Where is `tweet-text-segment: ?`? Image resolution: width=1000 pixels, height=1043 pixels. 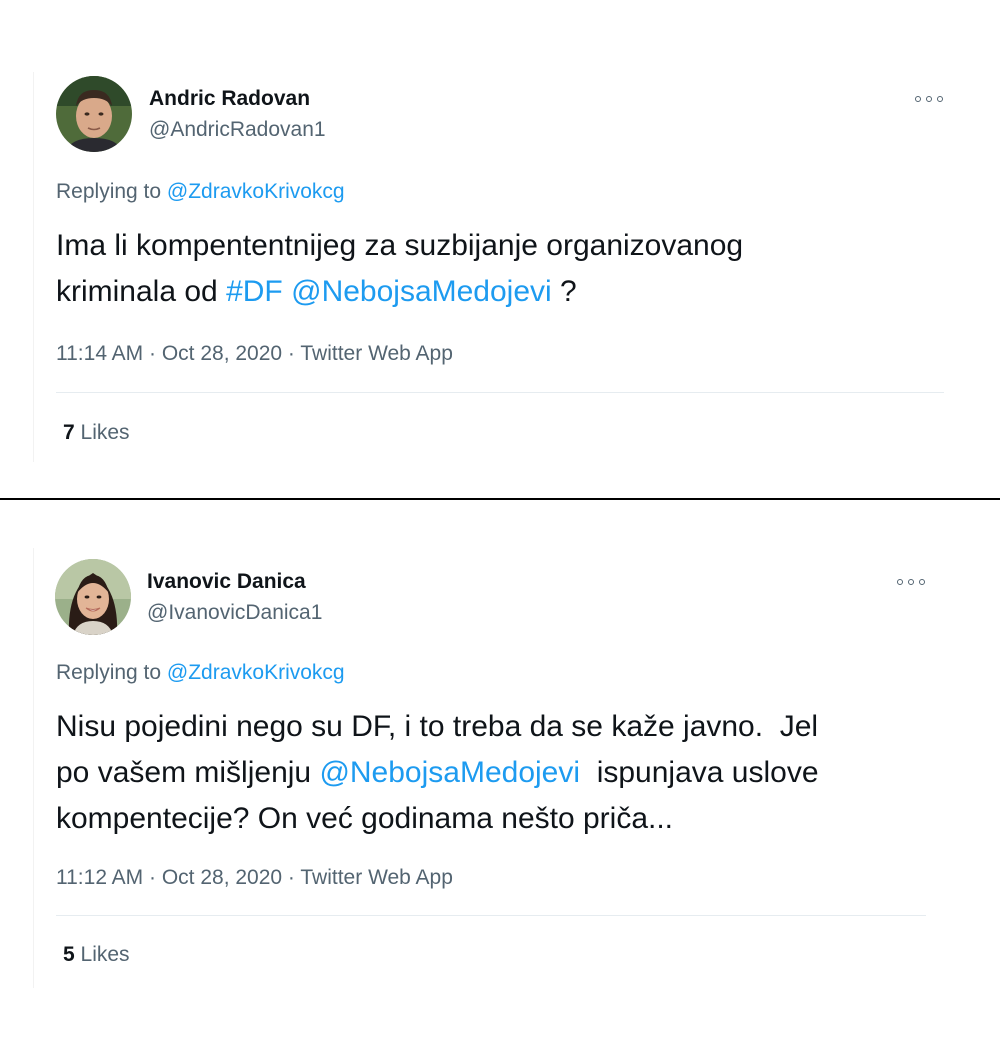
tweet-text-segment: ? is located at coordinates (564, 291).